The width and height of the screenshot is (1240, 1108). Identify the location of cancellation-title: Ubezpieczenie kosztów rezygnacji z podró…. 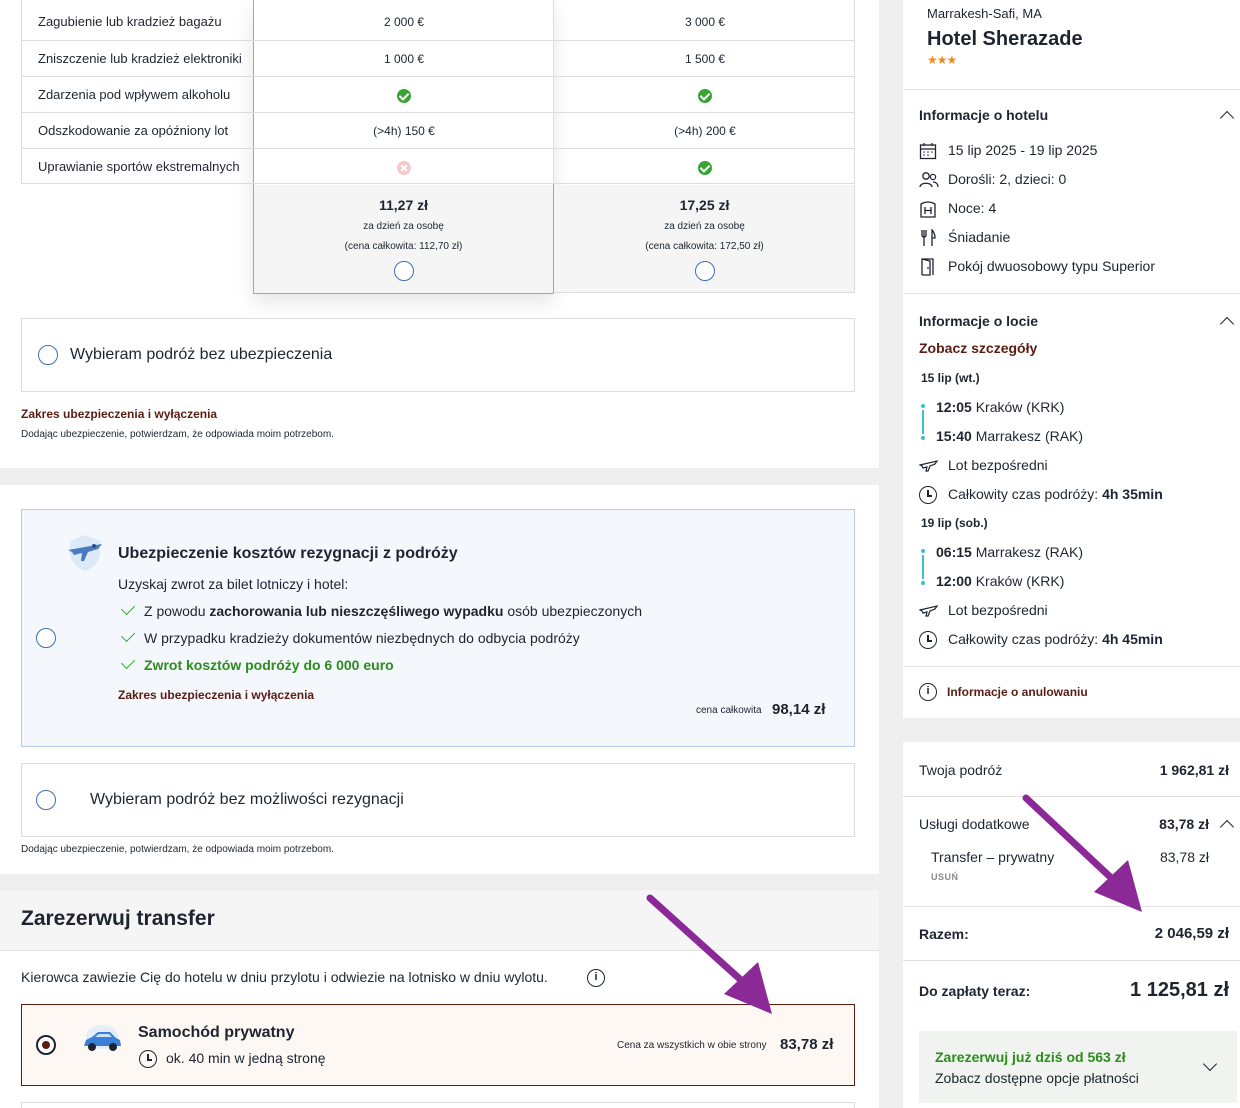
(288, 553).